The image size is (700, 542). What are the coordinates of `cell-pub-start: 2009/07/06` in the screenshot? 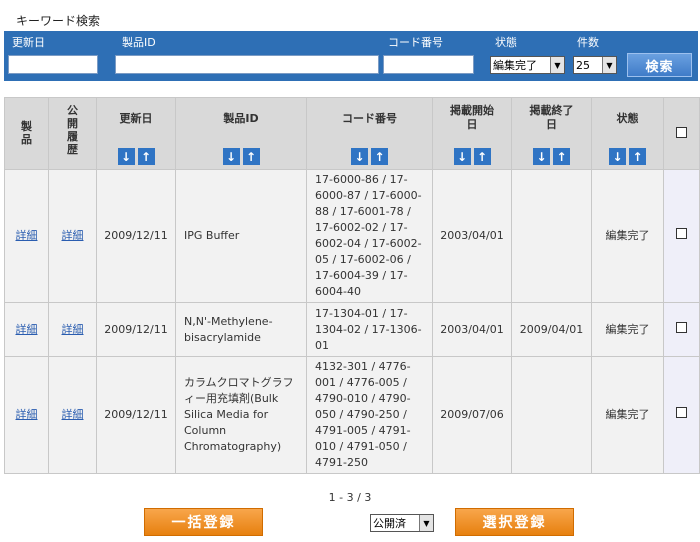 It's located at (472, 415).